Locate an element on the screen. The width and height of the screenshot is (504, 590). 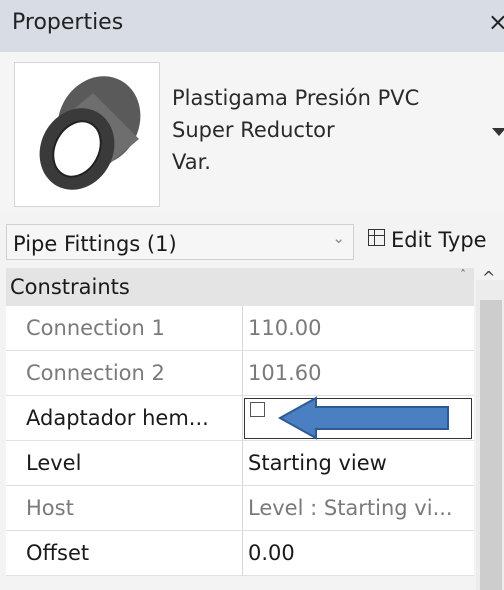
selection-row: Pipe Fittings (1) ⌄ Edit Type is located at coordinates (252, 241).